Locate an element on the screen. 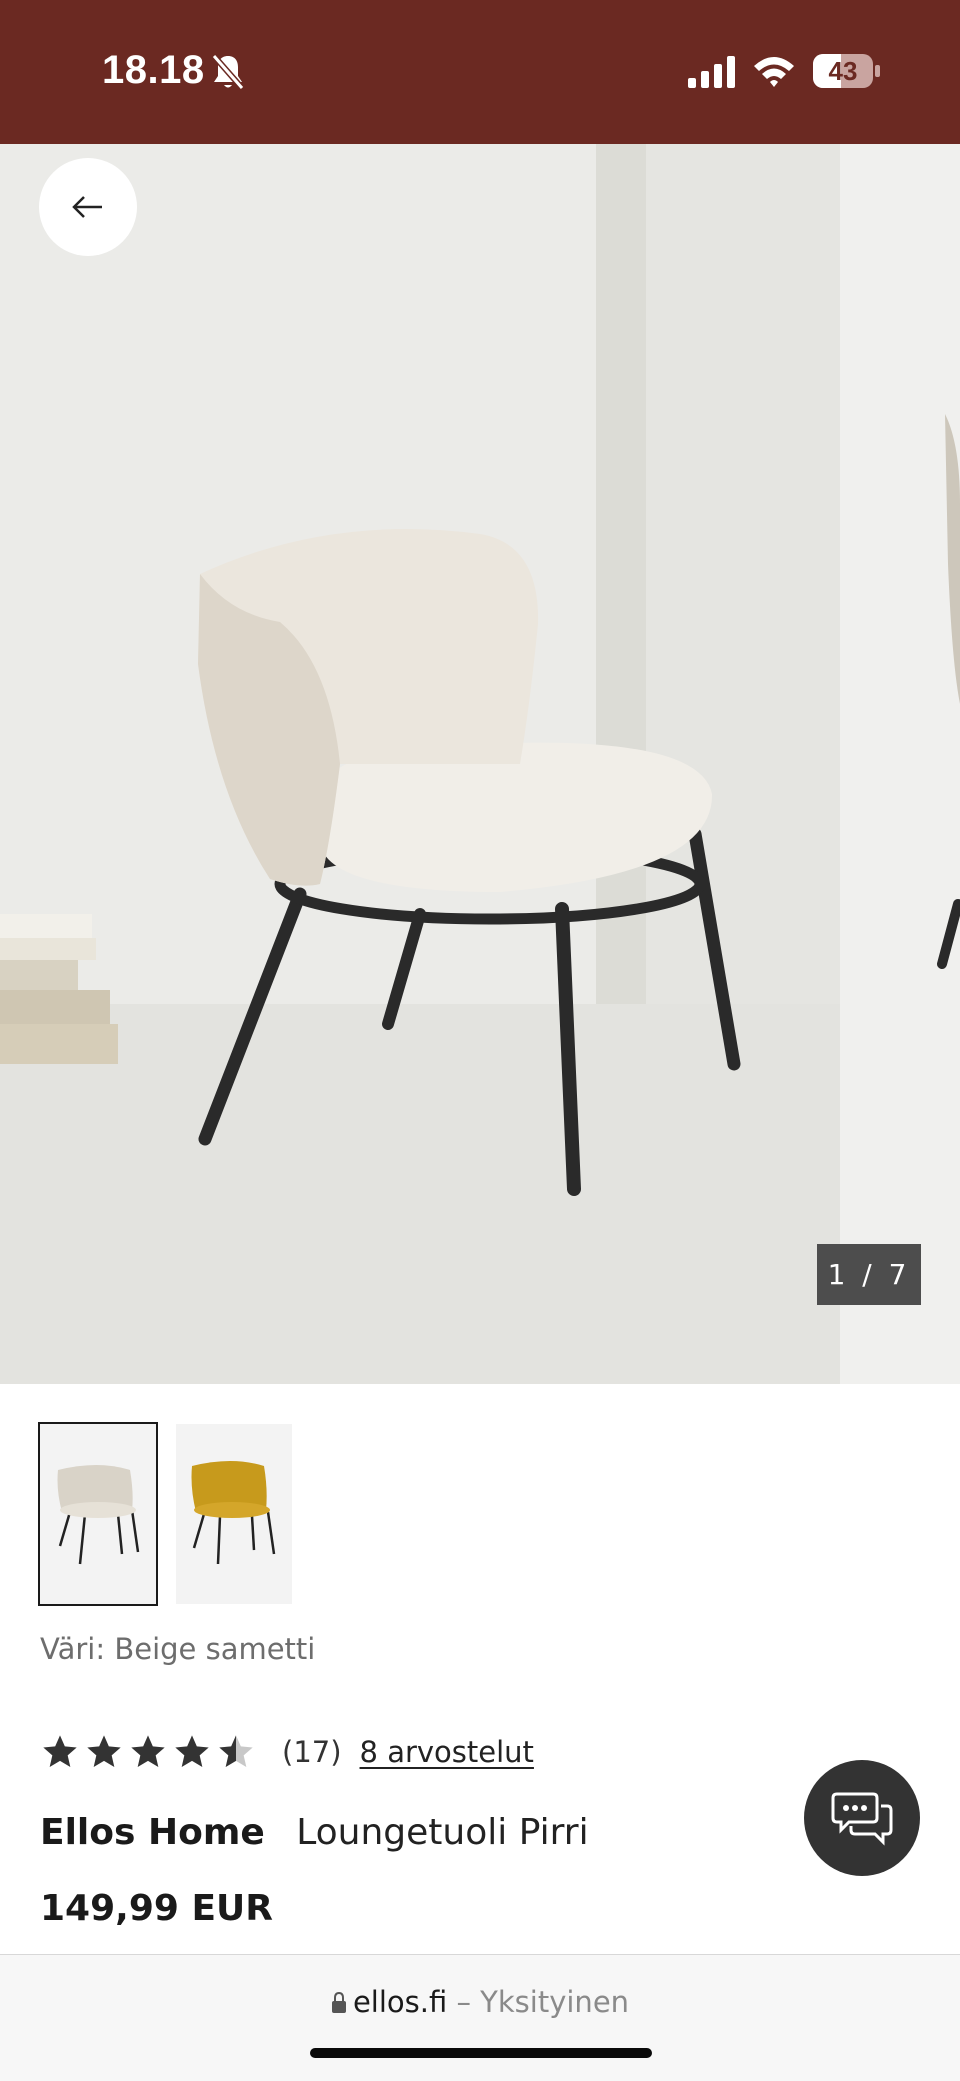  bell-slash-icon is located at coordinates (228, 74).